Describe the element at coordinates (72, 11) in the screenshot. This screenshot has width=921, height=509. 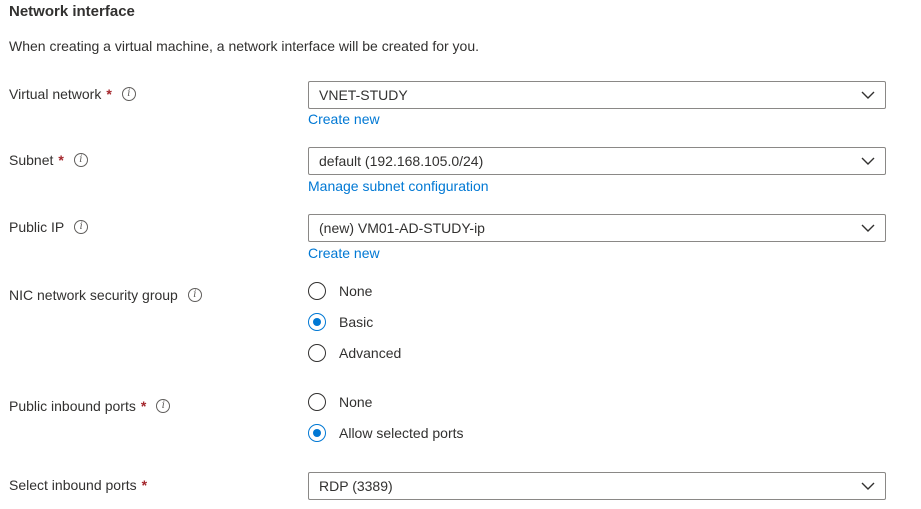
I see `section-title: Network interface` at that location.